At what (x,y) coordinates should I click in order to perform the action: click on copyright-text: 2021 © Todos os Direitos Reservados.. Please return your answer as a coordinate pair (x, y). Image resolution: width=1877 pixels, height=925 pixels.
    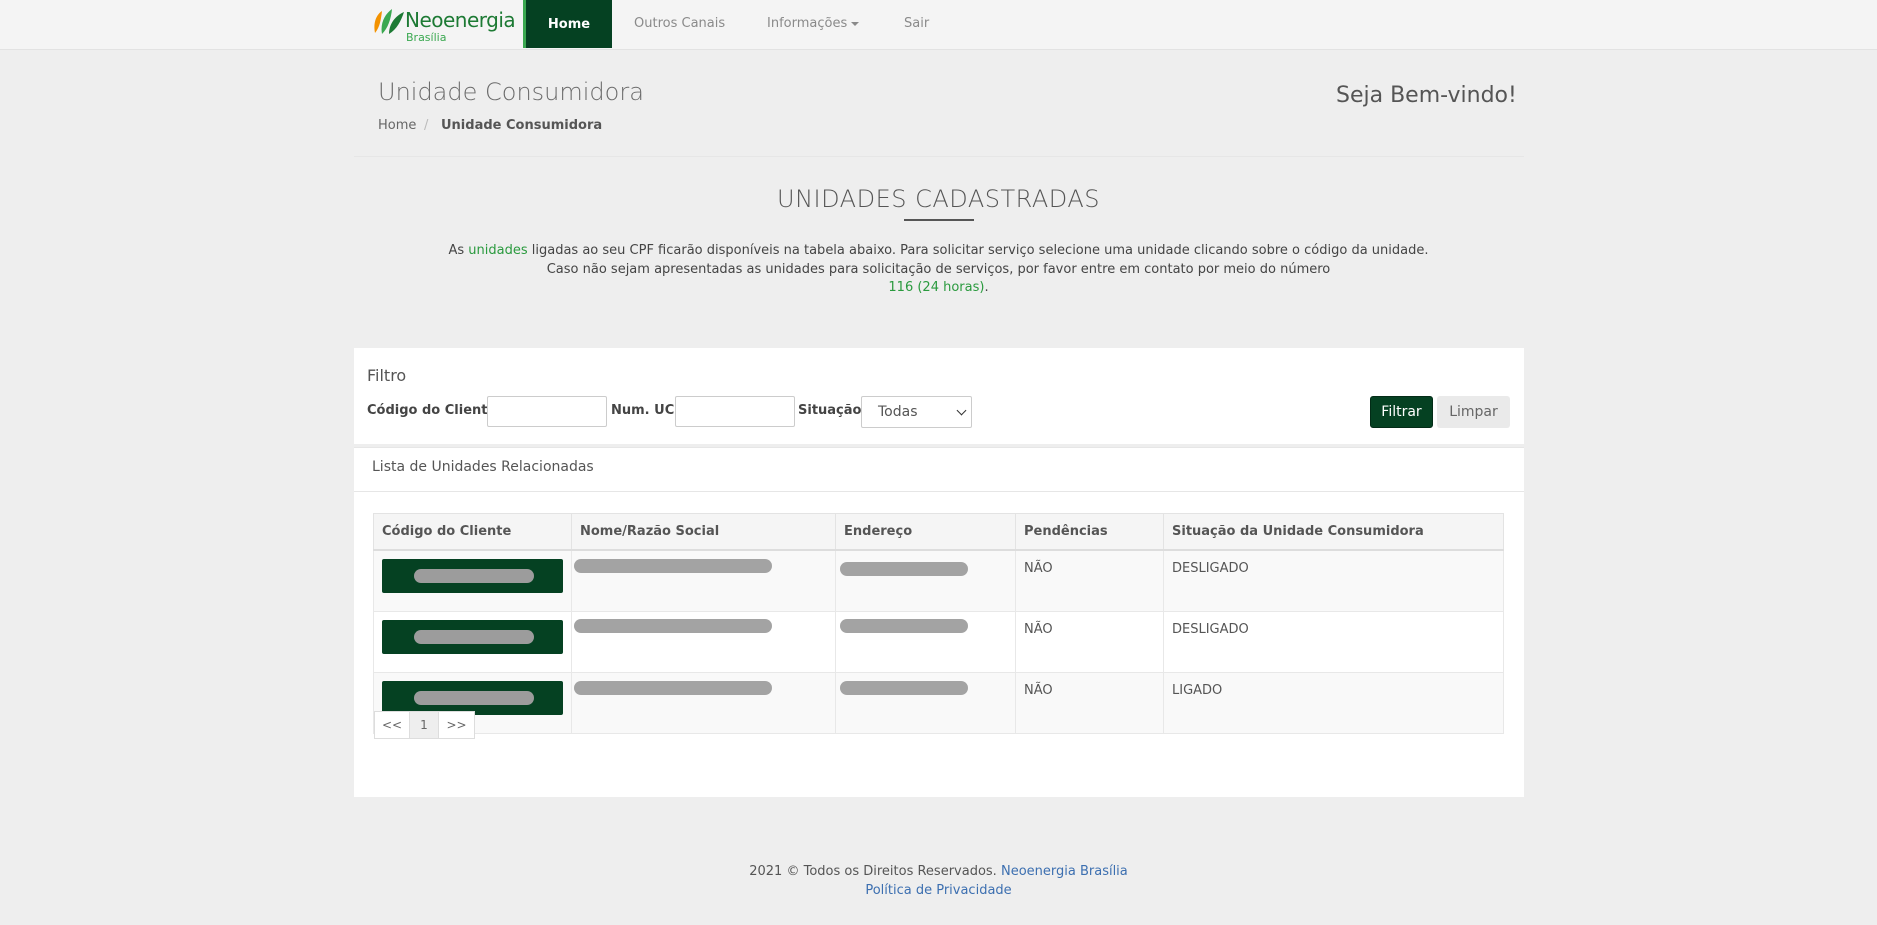
    Looking at the image, I should click on (873, 871).